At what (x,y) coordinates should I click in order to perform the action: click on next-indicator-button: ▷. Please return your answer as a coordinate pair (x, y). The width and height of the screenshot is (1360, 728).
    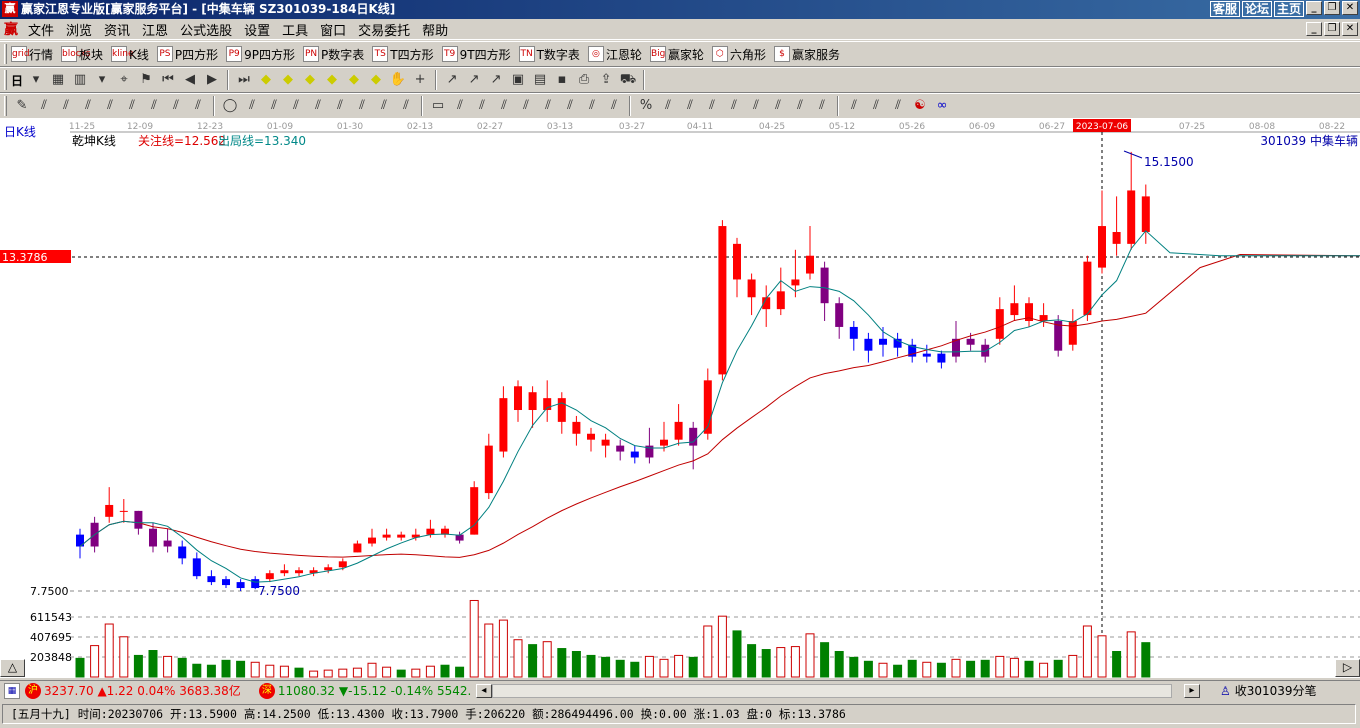
    Looking at the image, I should click on (1347, 668).